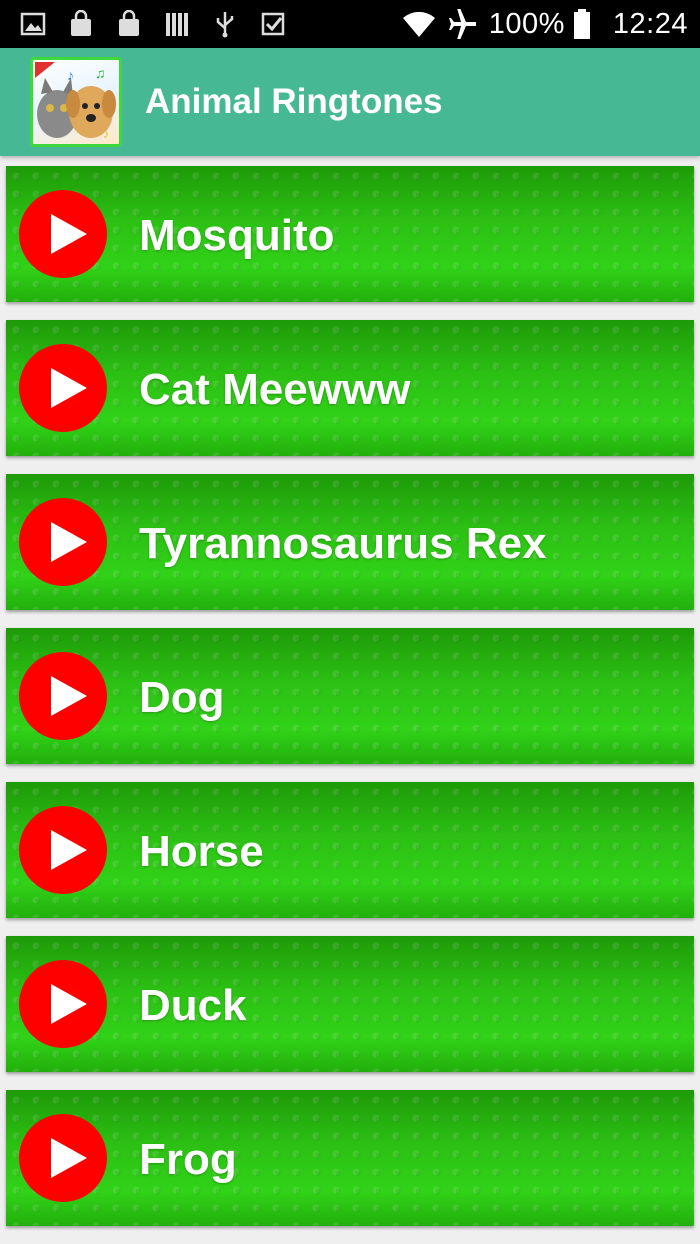  What do you see at coordinates (225, 25) in the screenshot?
I see `usb-icon` at bounding box center [225, 25].